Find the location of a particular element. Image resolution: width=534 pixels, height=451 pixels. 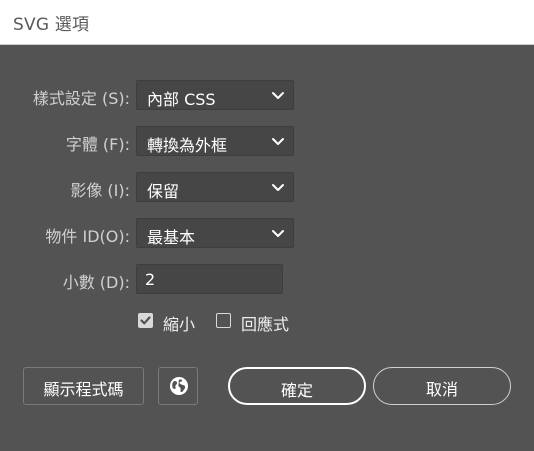

minify-checkbox is located at coordinates (145, 320).